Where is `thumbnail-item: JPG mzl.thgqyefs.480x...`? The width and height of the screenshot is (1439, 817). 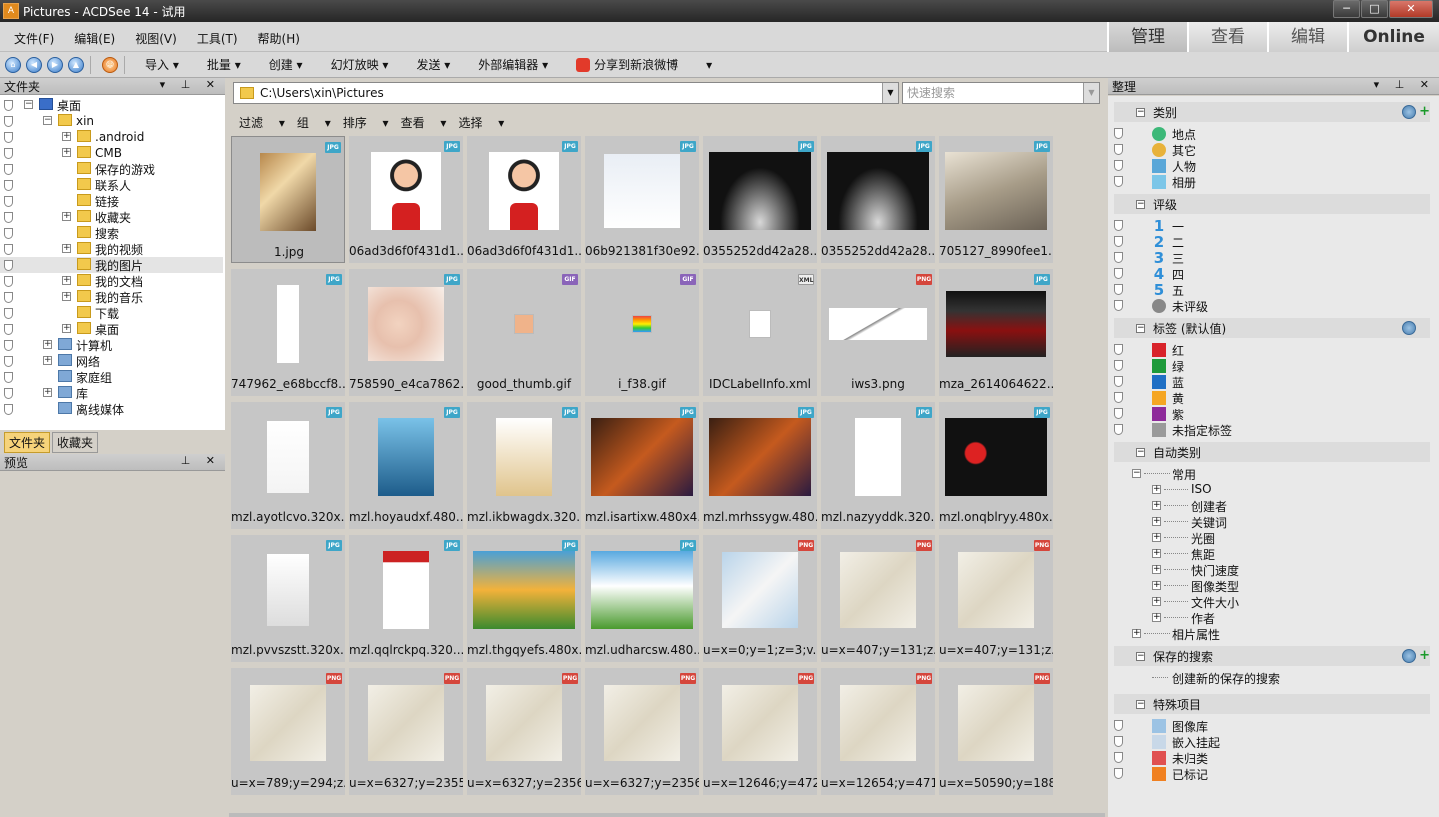
thumbnail-item: JPG mzl.thgqyefs.480x... is located at coordinates (524, 598).